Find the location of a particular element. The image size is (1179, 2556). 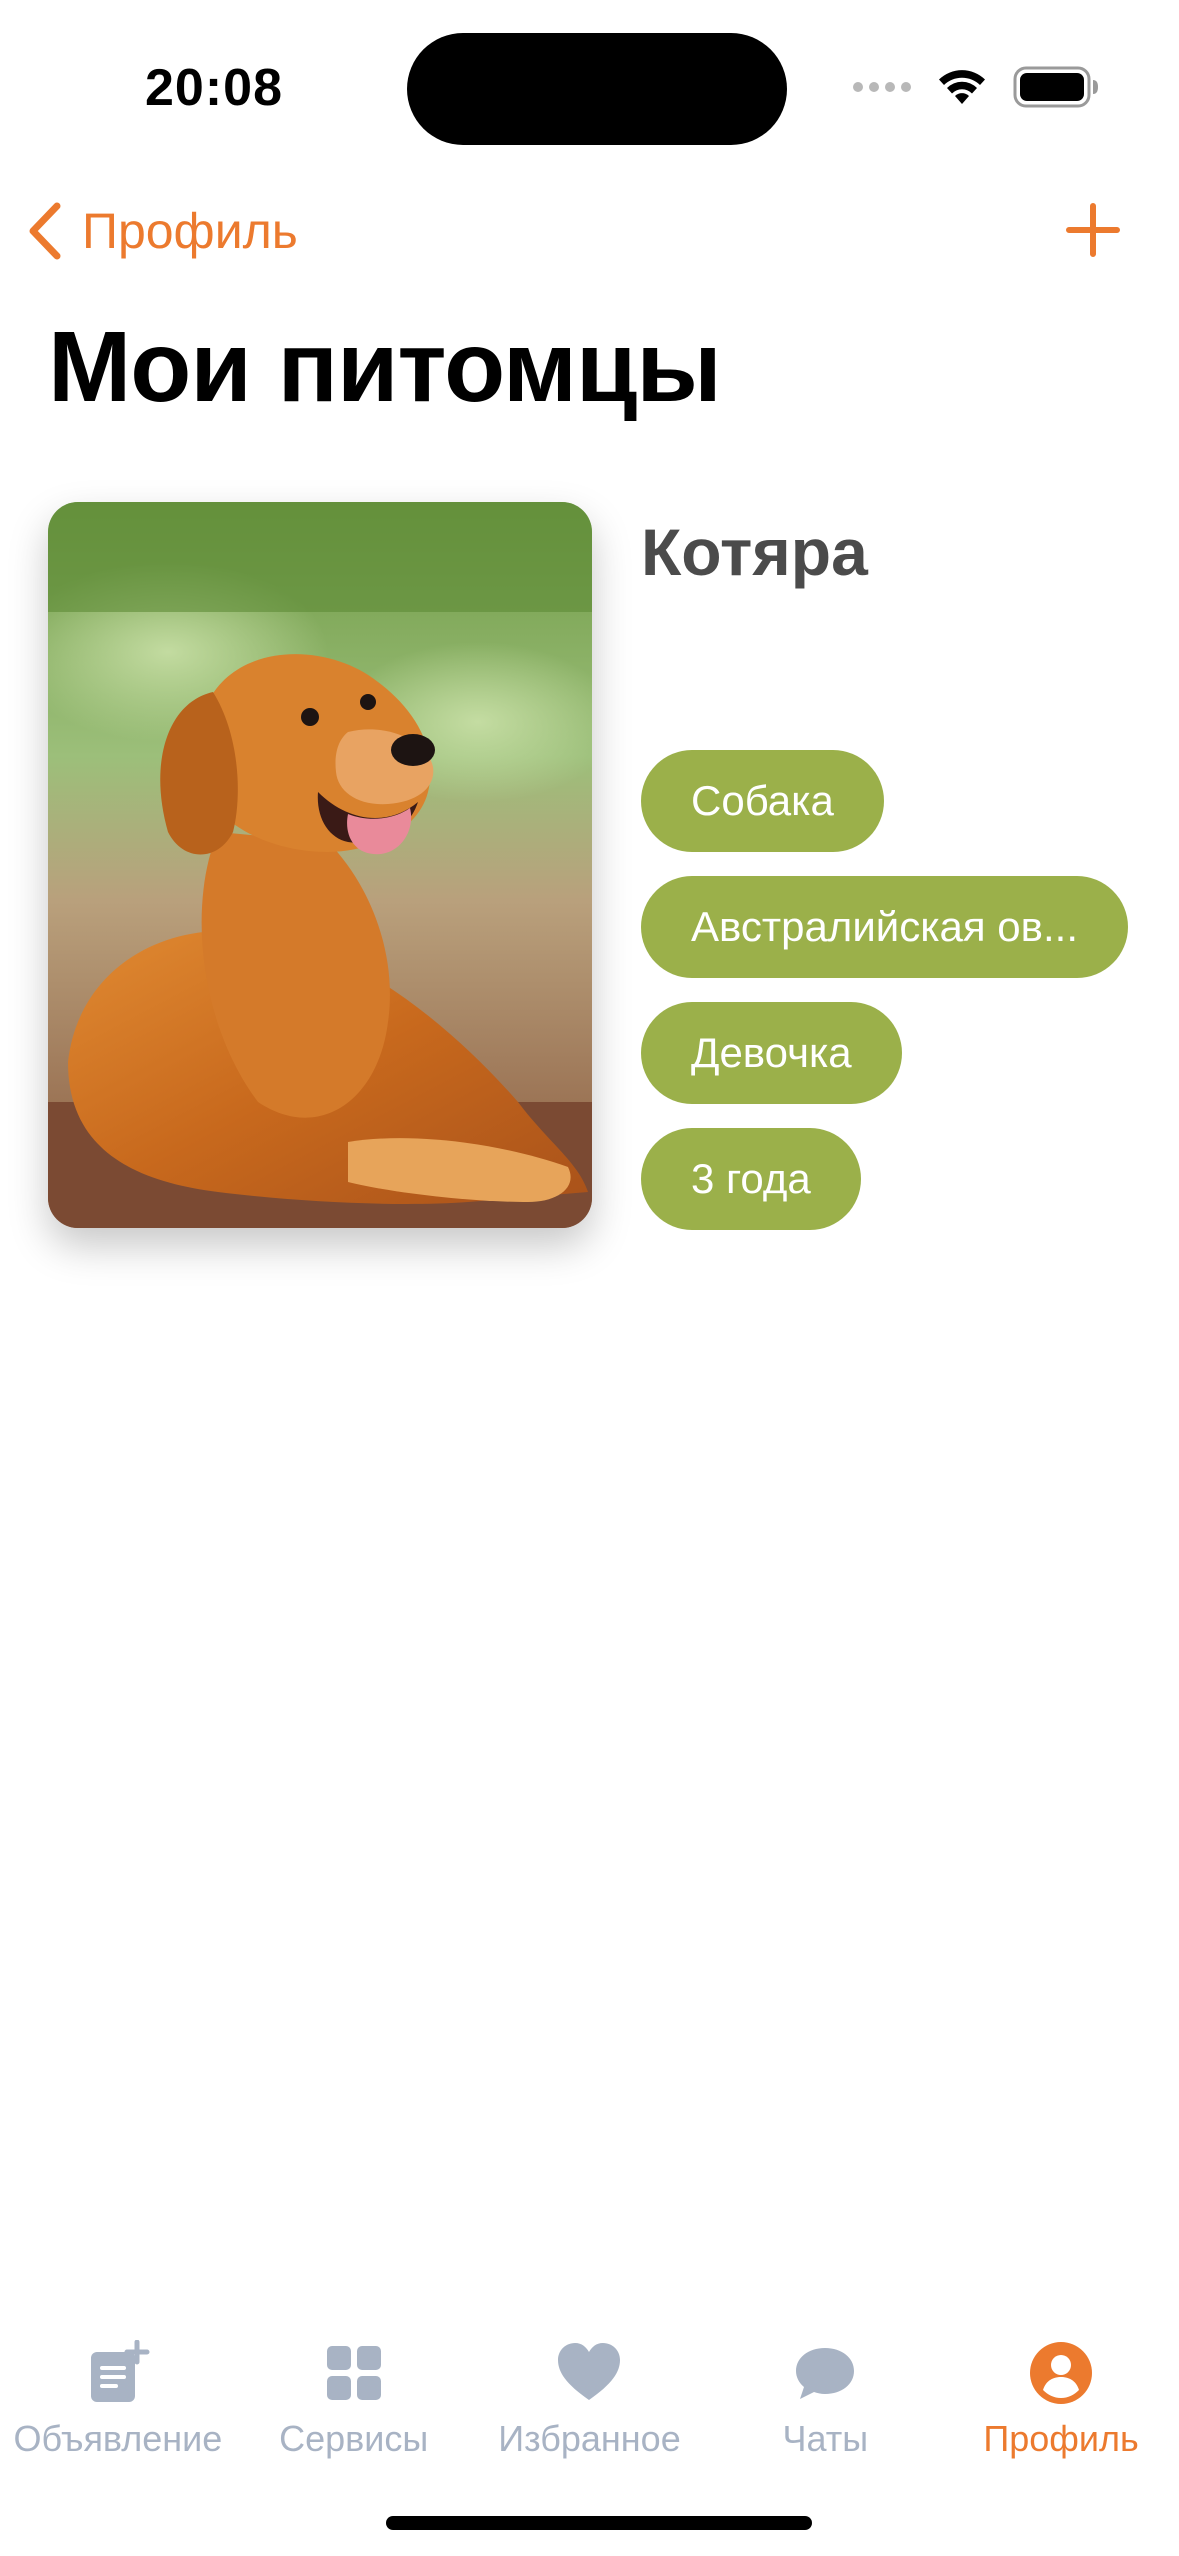

pet-tag-age: 3 года is located at coordinates (751, 1179).